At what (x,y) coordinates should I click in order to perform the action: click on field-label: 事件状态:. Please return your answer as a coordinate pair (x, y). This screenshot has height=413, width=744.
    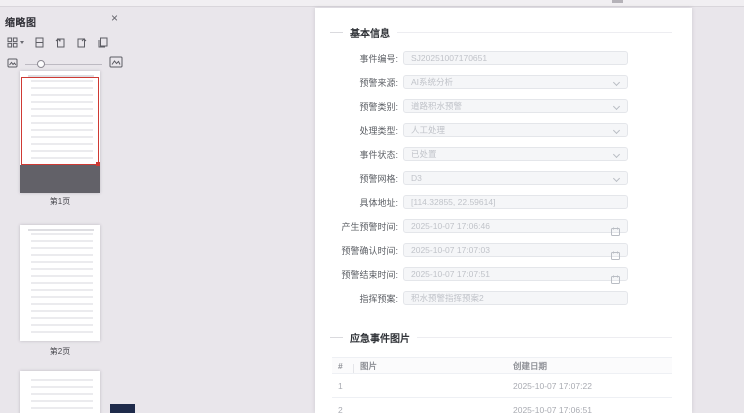
    Looking at the image, I should click on (378, 154).